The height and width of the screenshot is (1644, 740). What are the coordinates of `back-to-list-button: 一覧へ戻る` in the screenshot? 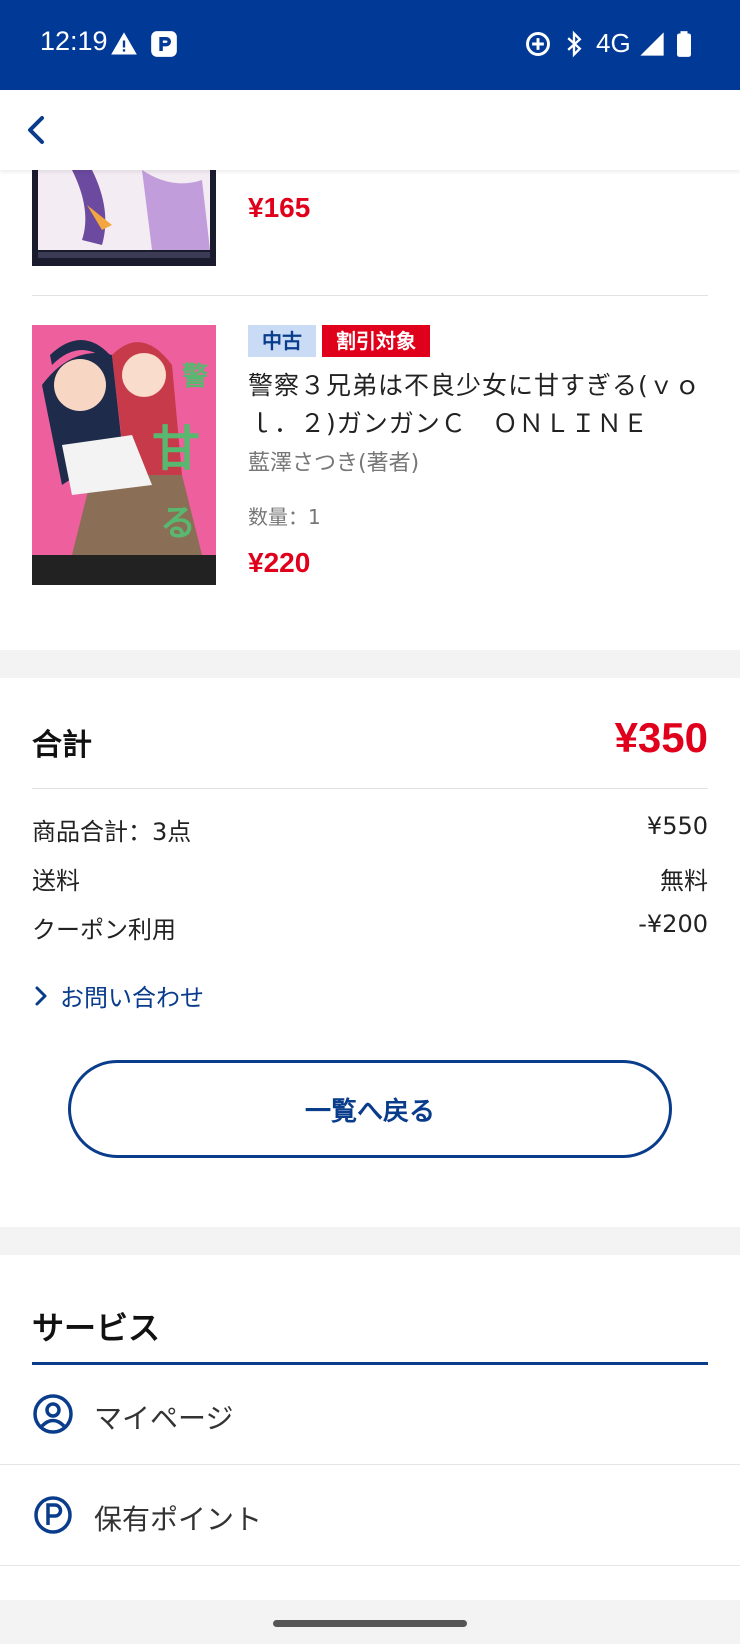 It's located at (370, 1109).